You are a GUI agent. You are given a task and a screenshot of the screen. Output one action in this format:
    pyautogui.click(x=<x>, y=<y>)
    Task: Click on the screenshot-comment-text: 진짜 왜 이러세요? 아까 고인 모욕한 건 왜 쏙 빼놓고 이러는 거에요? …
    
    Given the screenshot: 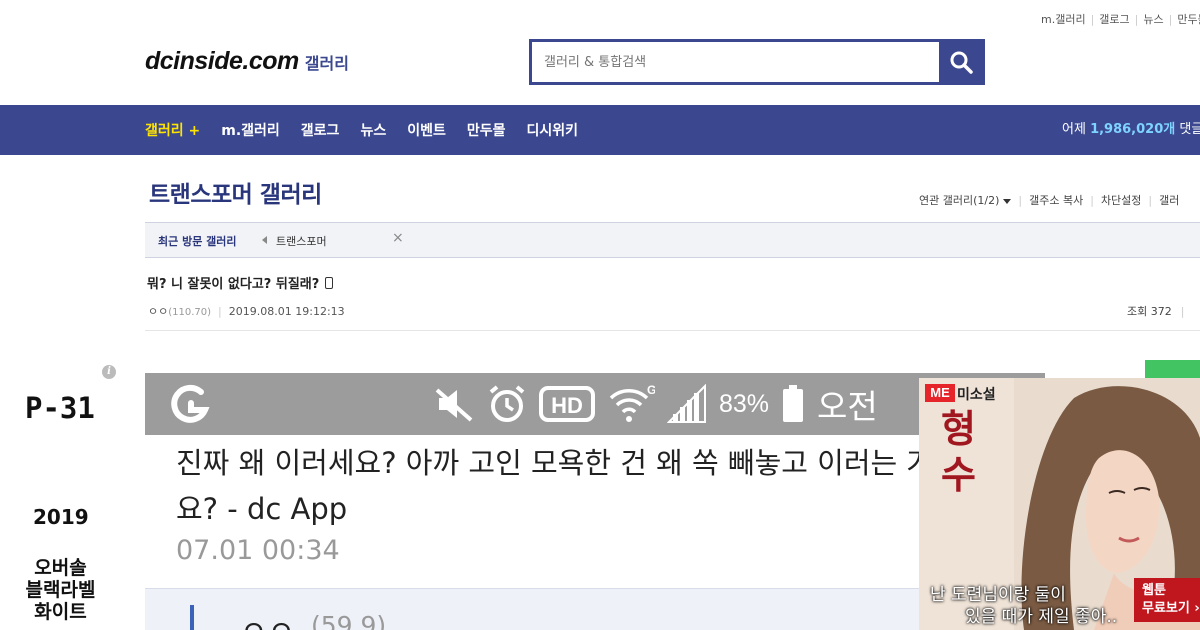 What is the action you would take?
    pyautogui.click(x=568, y=486)
    